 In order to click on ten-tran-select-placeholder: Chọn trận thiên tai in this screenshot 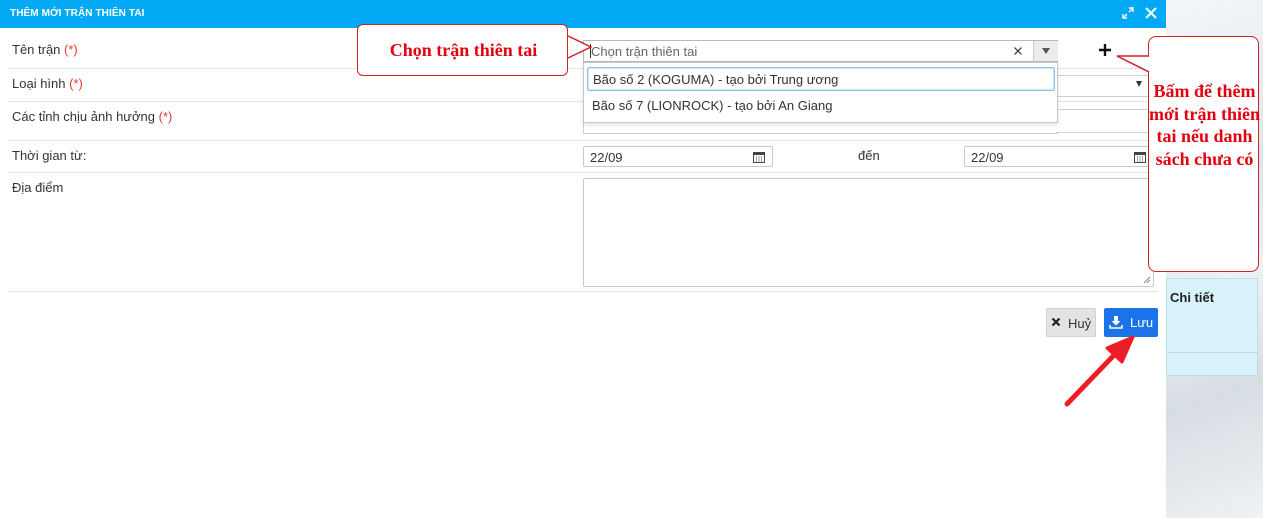, I will do `click(644, 51)`.